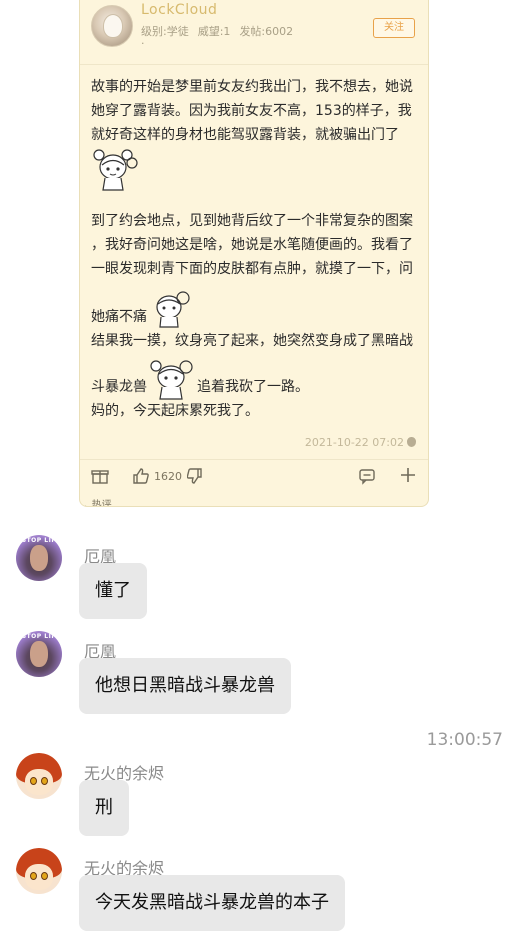 The width and height of the screenshot is (523, 946). I want to click on sticker-row, so click(255, 172).